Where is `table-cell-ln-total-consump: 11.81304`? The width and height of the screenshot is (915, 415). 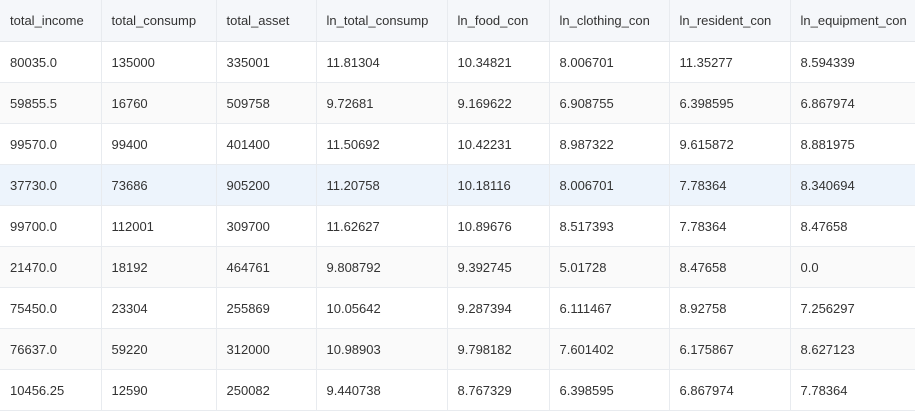 table-cell-ln-total-consump: 11.81304 is located at coordinates (382, 62).